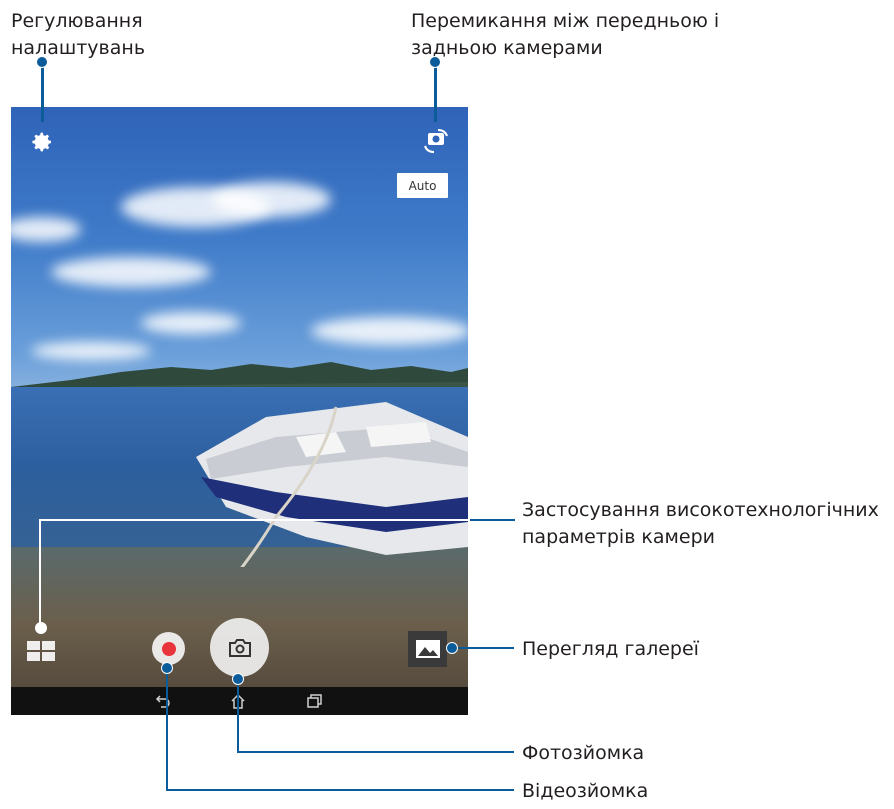 The height and width of the screenshot is (809, 894). I want to click on camera-icon, so click(239, 647).